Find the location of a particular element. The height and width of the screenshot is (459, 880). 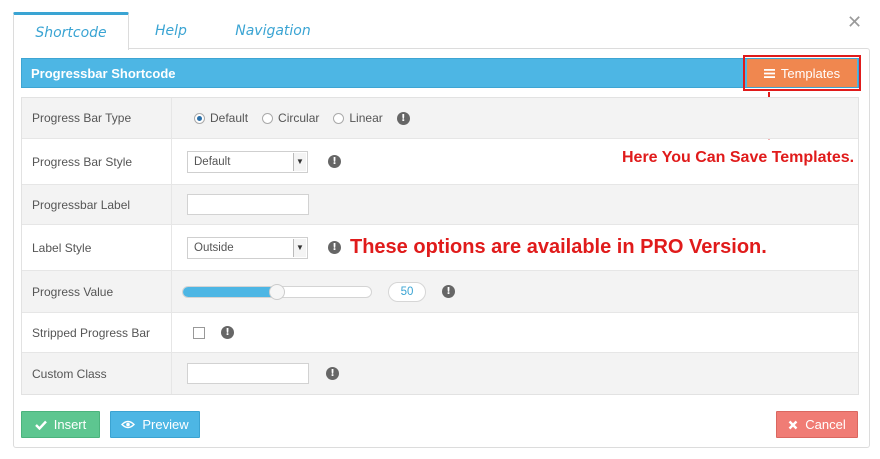

progress-value-slider is located at coordinates (277, 291).